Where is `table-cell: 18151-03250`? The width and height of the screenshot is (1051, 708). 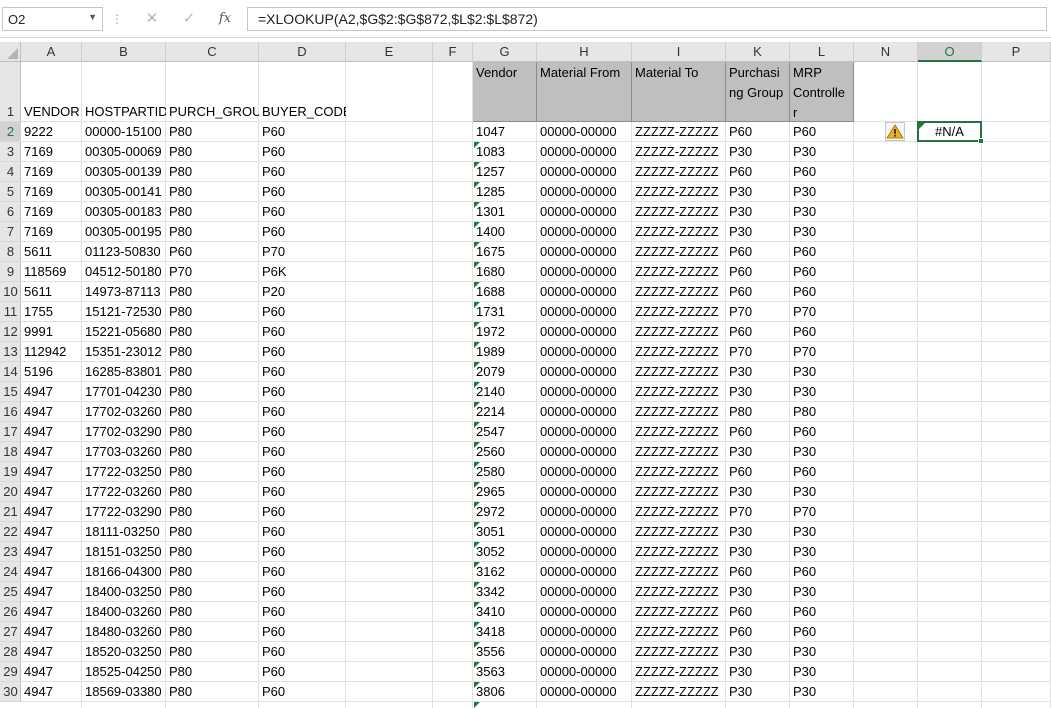
table-cell: 18151-03250 is located at coordinates (124, 552).